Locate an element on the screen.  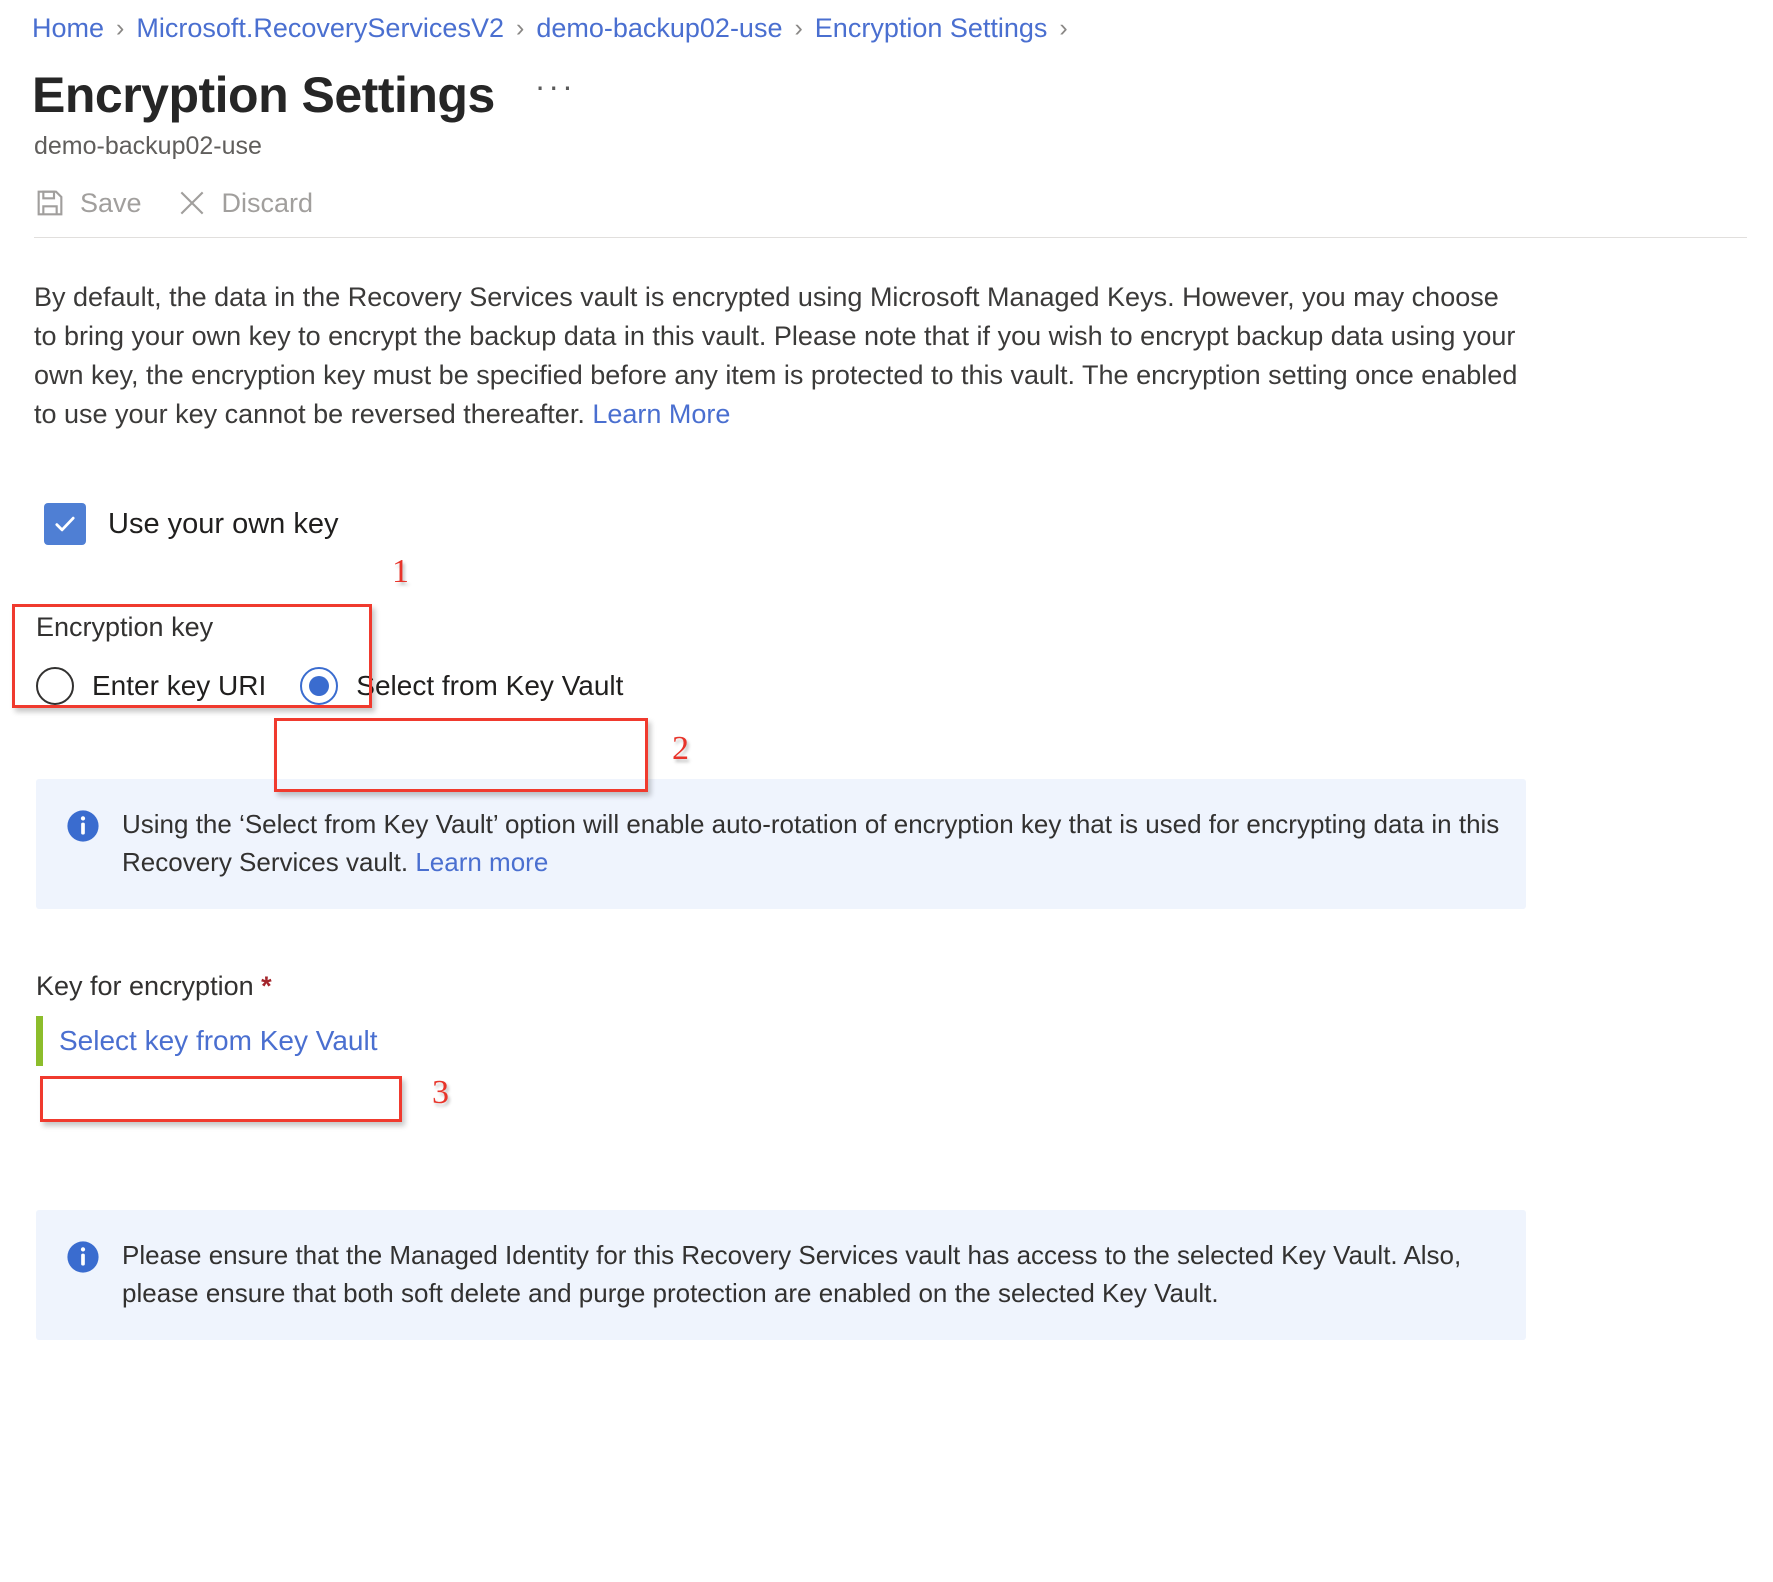
encryption-key-radio-group: Enter key URI Select from Key Vault is located at coordinates (904, 686).